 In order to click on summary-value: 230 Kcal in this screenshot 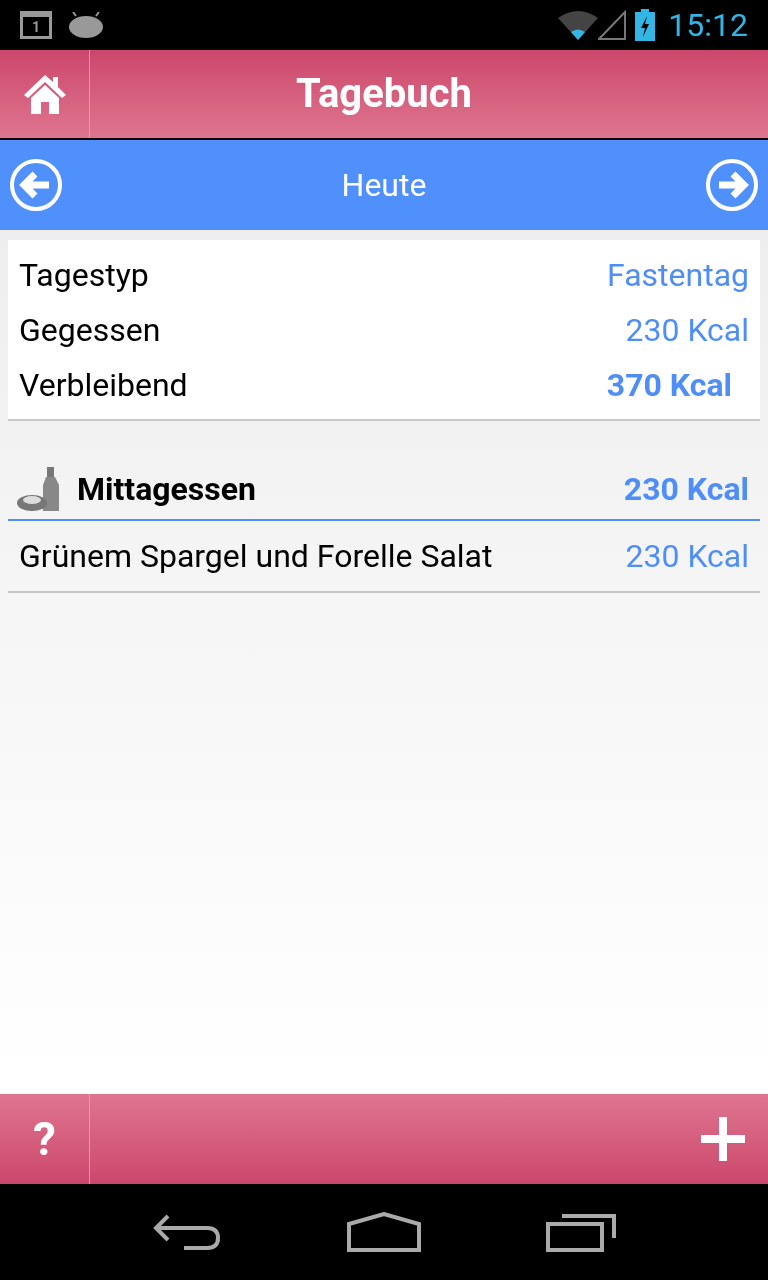, I will do `click(687, 330)`.